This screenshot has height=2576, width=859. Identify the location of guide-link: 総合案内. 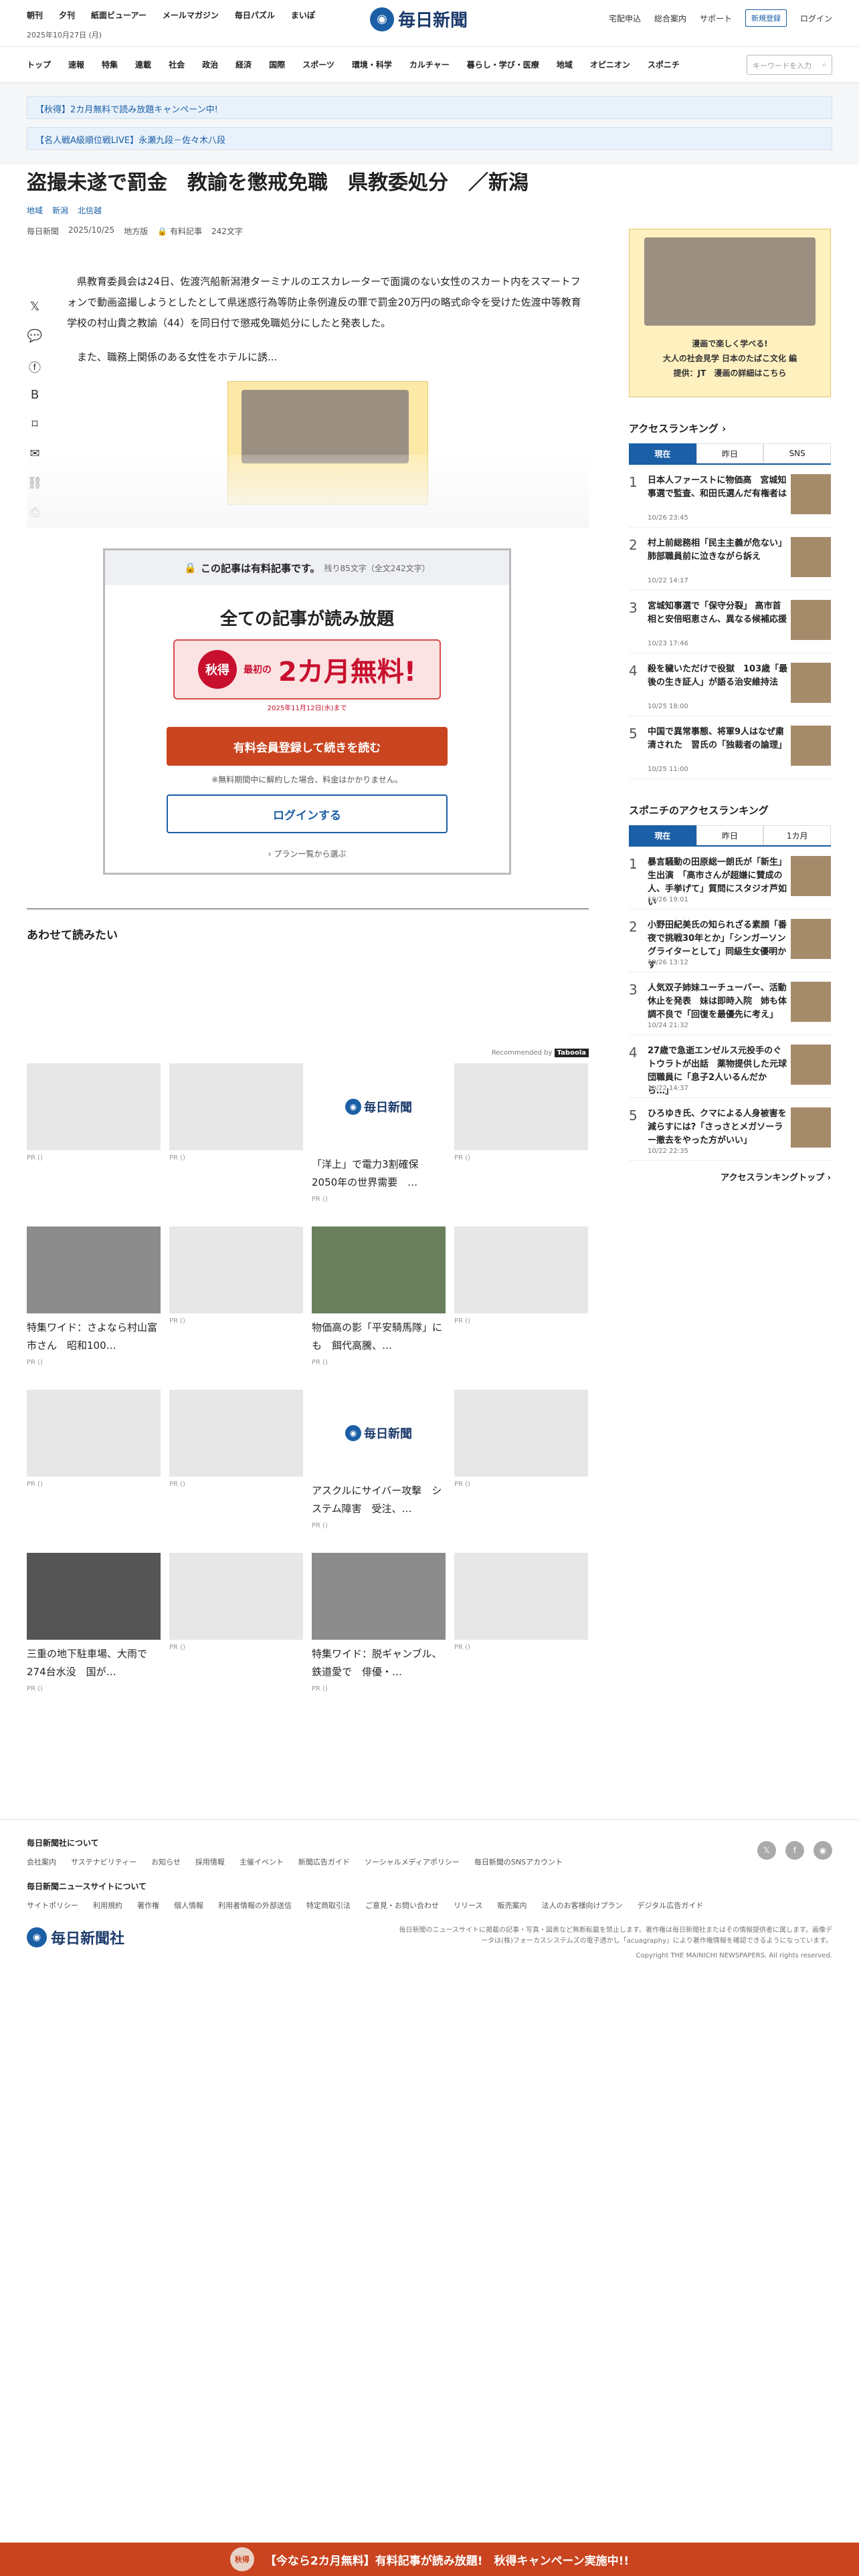
(670, 18).